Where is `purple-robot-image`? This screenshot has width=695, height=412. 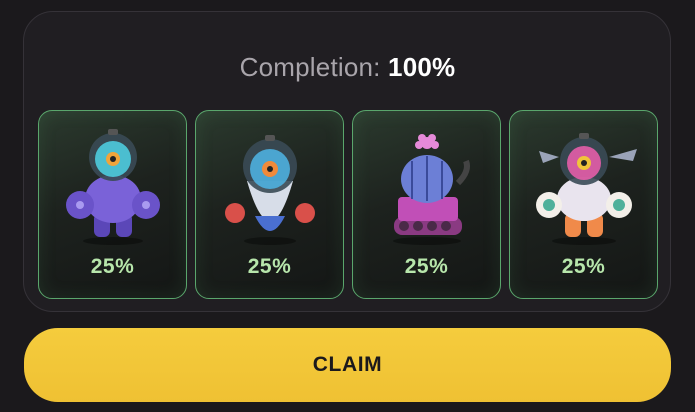 purple-robot-image is located at coordinates (113, 187).